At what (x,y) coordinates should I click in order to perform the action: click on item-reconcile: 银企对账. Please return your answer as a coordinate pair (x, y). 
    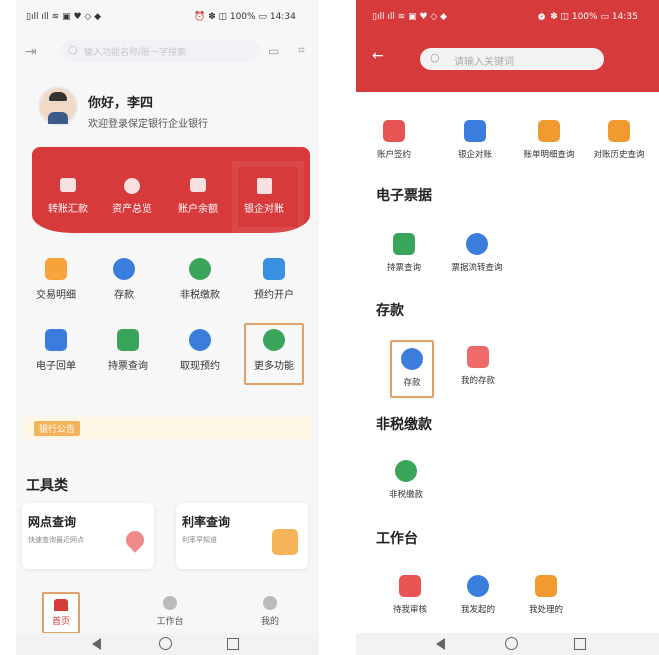
    Looking at the image, I should click on (475, 140).